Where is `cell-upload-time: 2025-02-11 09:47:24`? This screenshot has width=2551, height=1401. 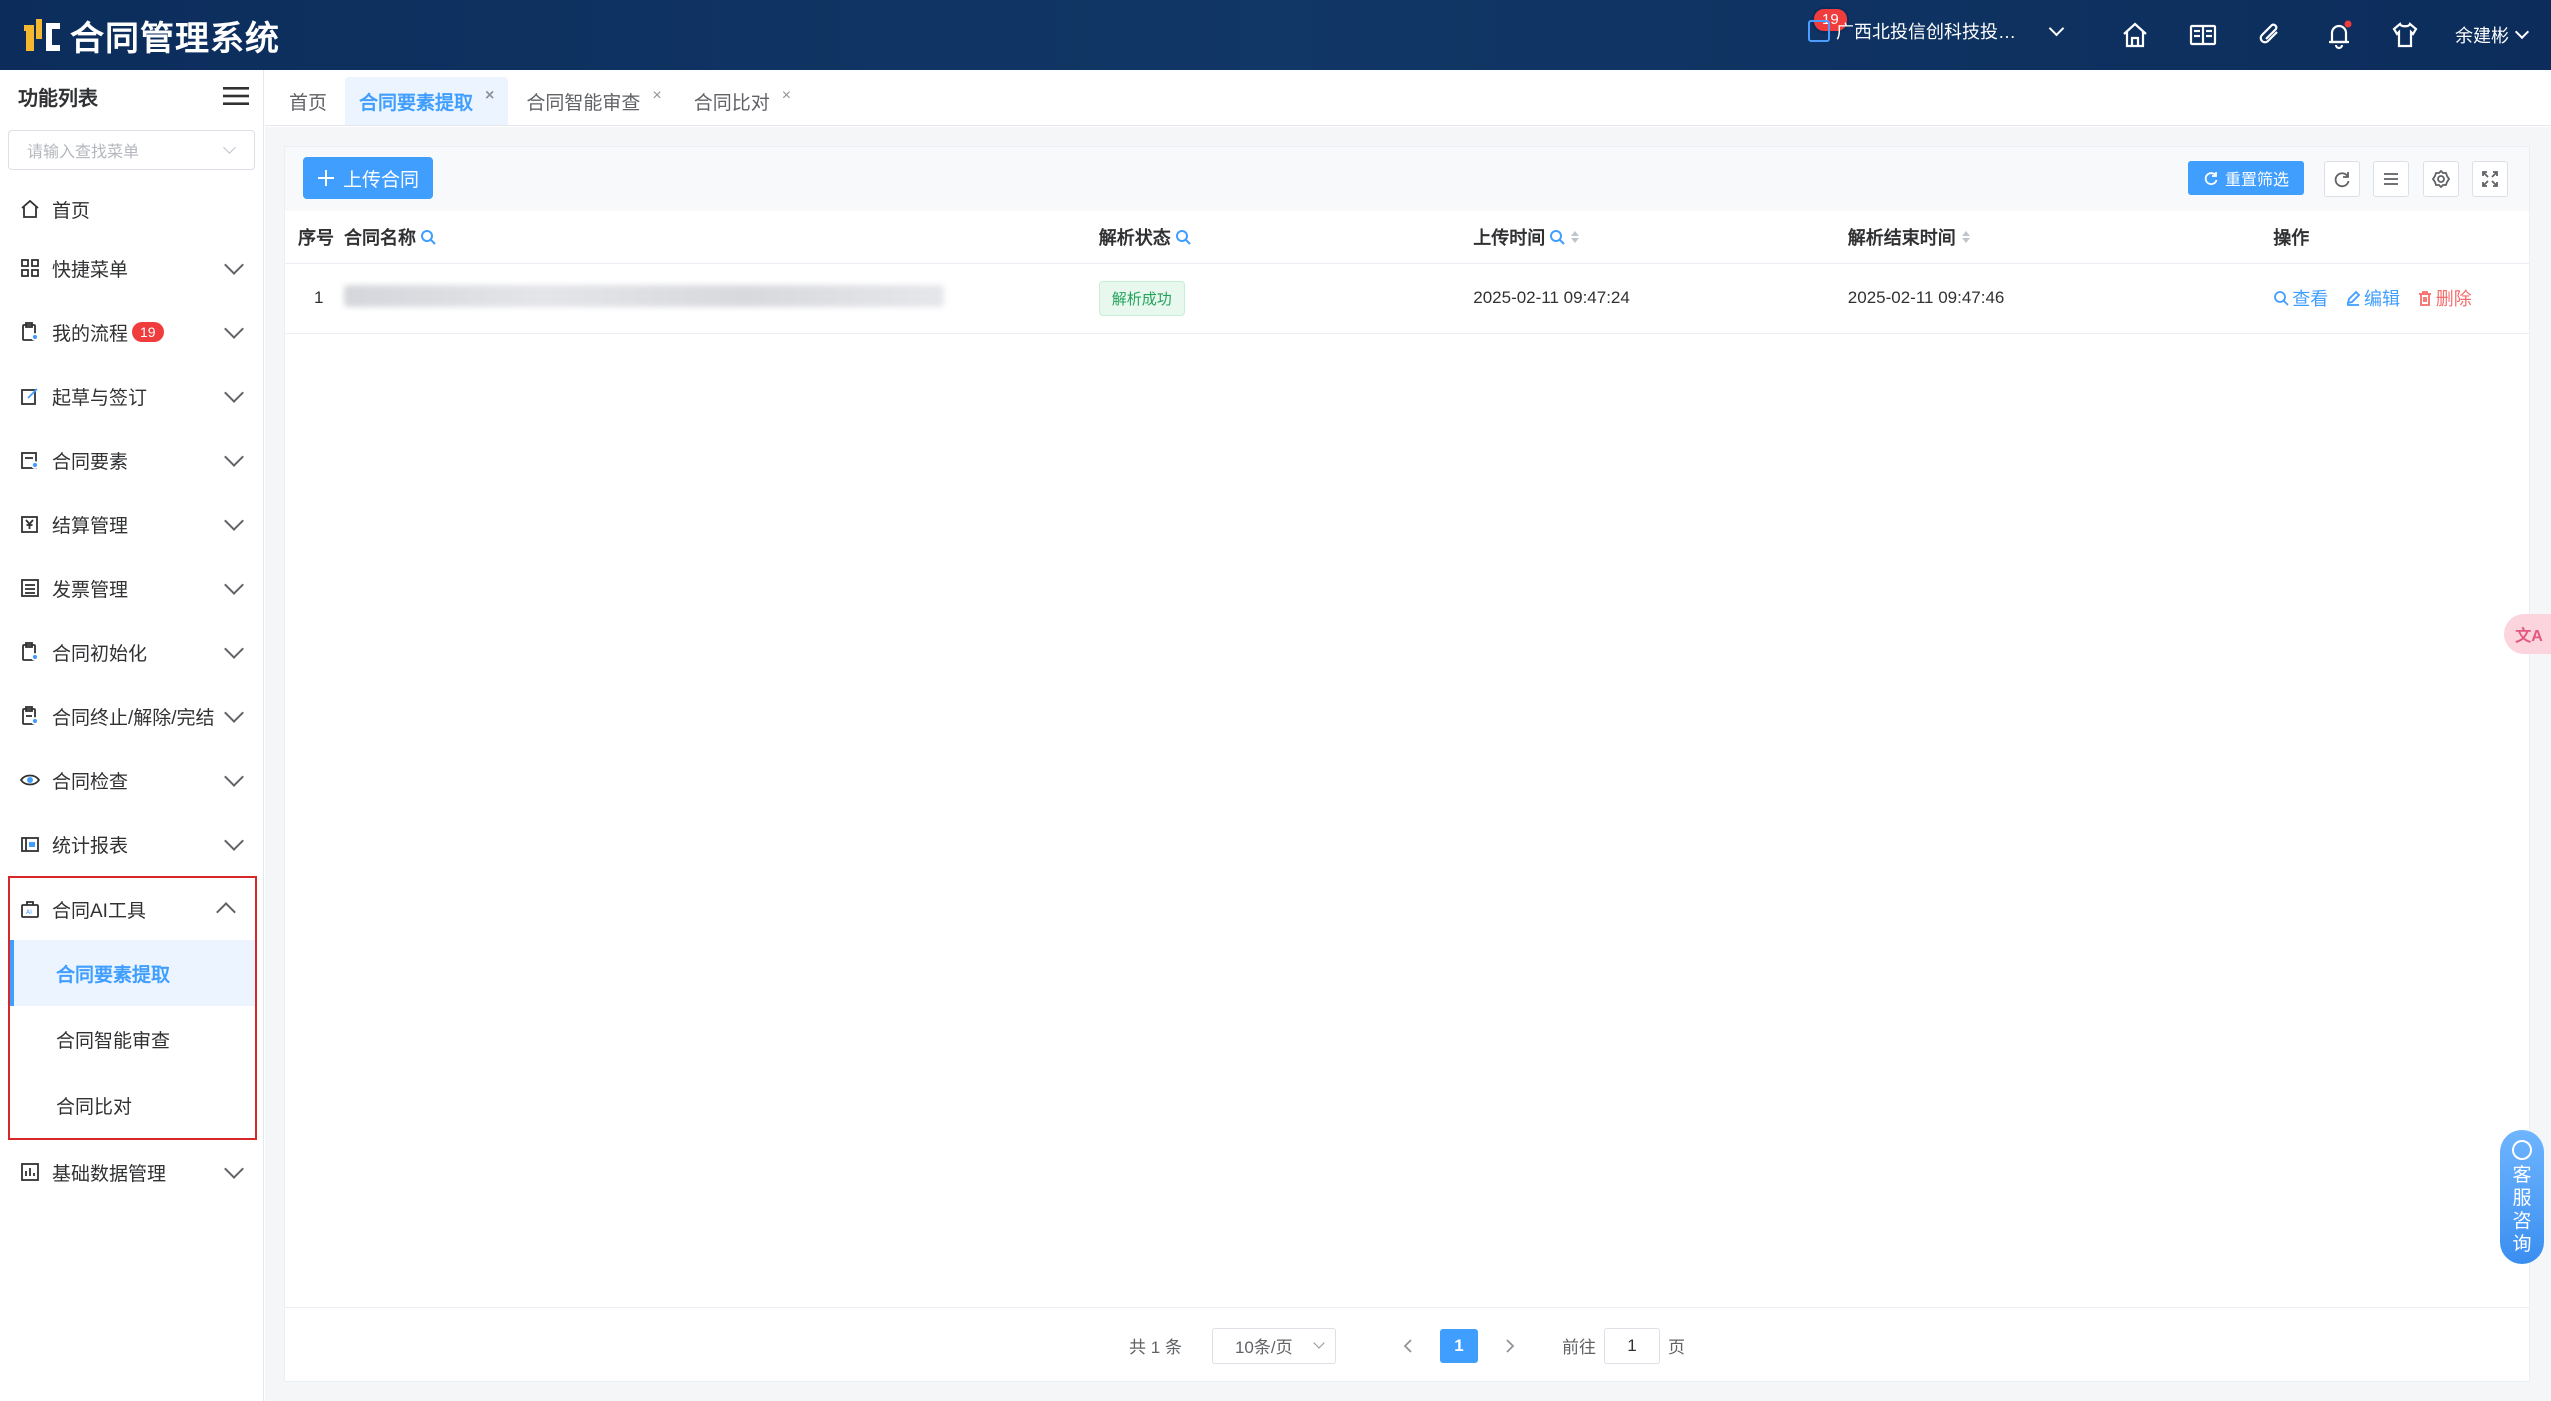
cell-upload-time: 2025-02-11 09:47:24 is located at coordinates (1660, 298).